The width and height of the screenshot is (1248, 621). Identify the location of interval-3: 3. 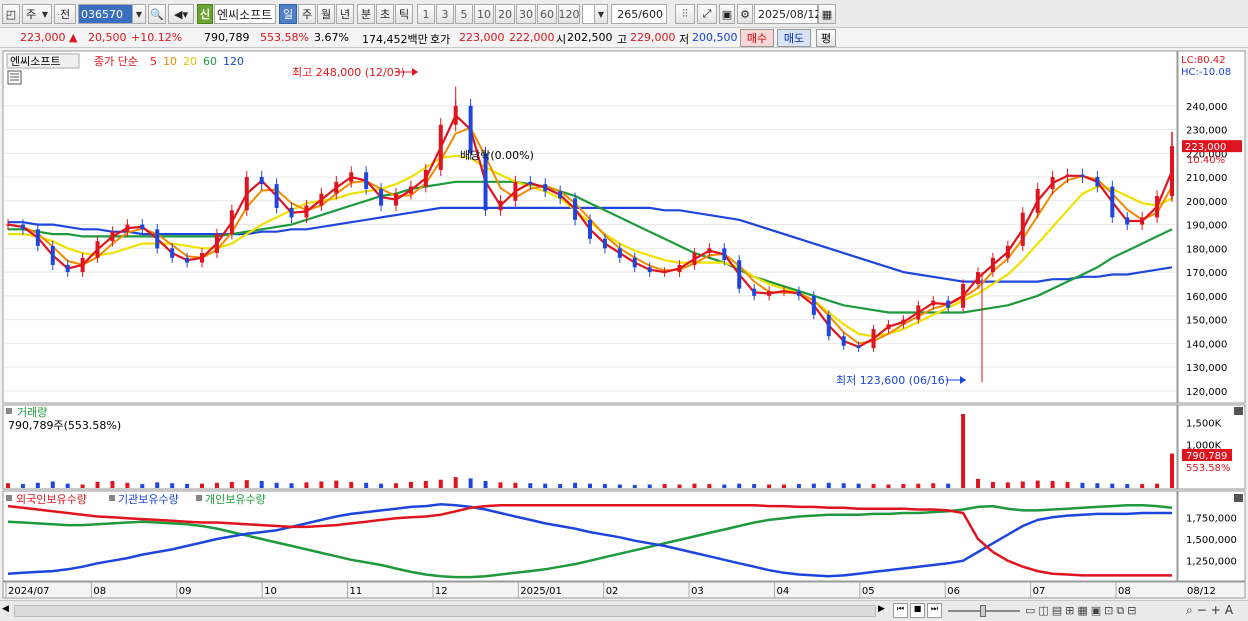
(445, 14).